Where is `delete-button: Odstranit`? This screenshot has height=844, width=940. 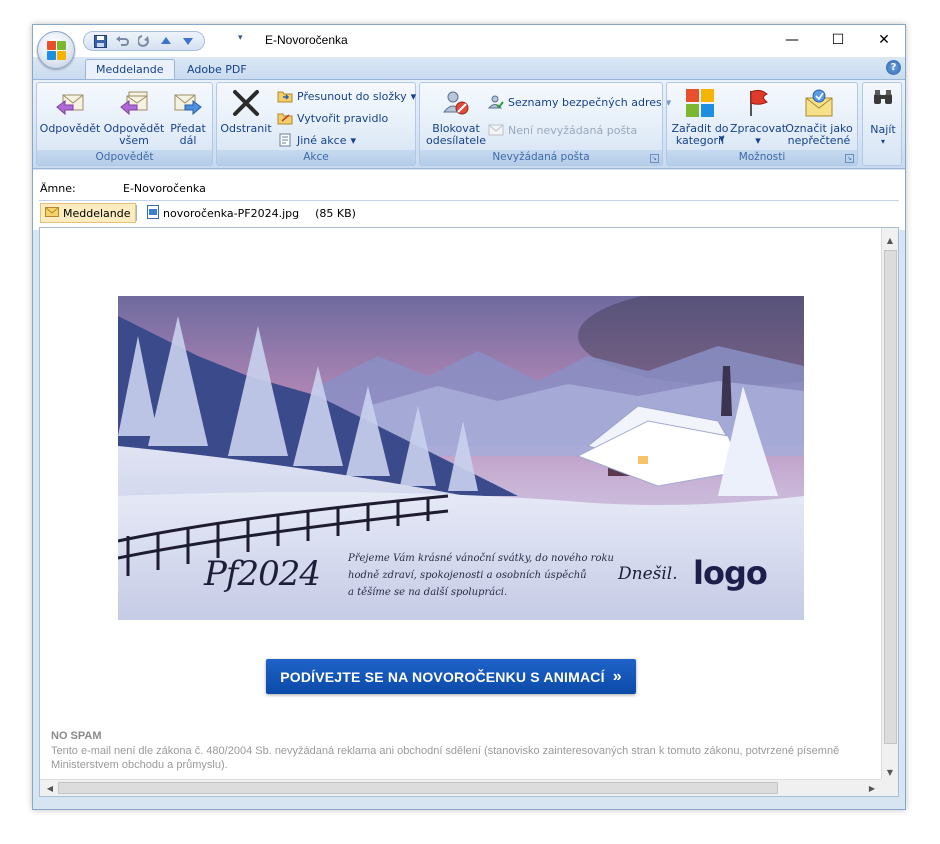 delete-button: Odstranit is located at coordinates (246, 111).